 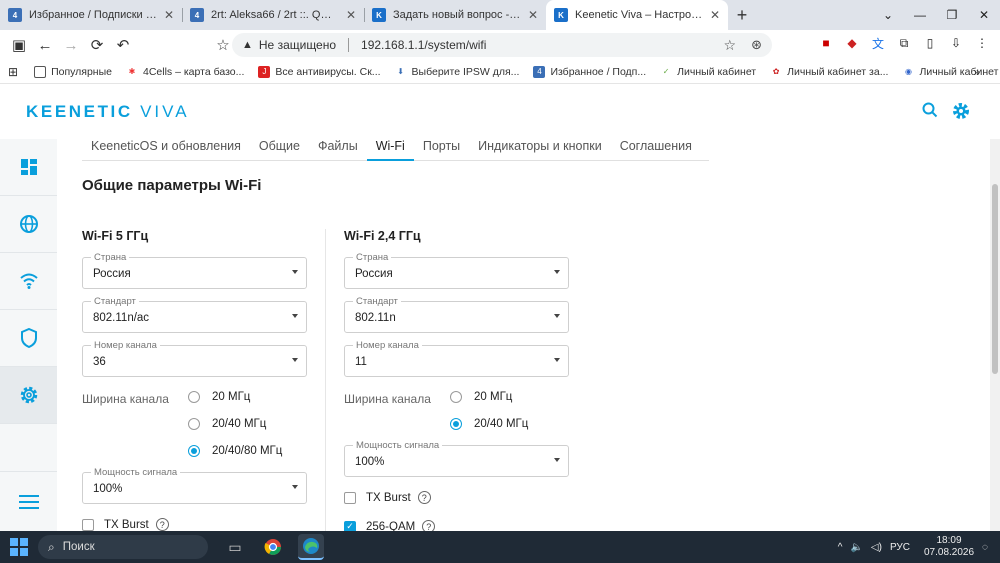 I want to click on shield-extension-icon: ⊛, so click(x=756, y=45).